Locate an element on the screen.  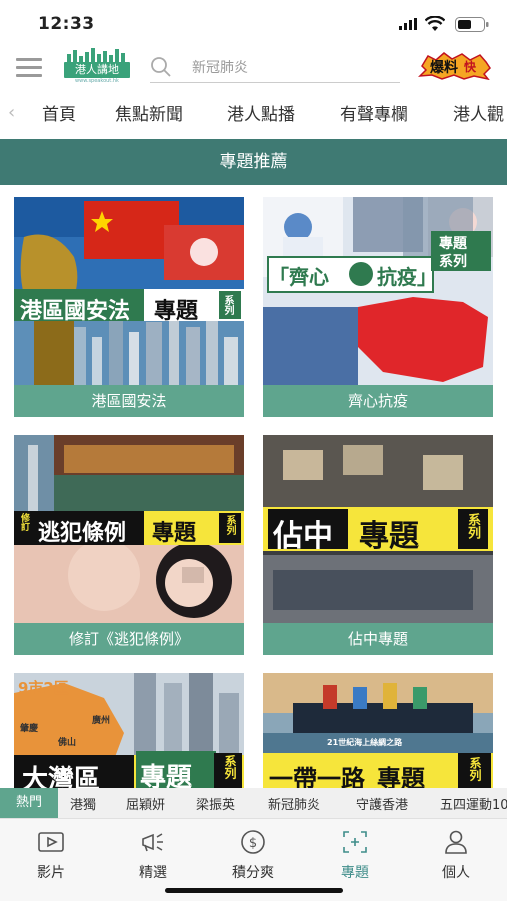
topic-image: 佔中 專題 系列 is located at coordinates (378, 529).